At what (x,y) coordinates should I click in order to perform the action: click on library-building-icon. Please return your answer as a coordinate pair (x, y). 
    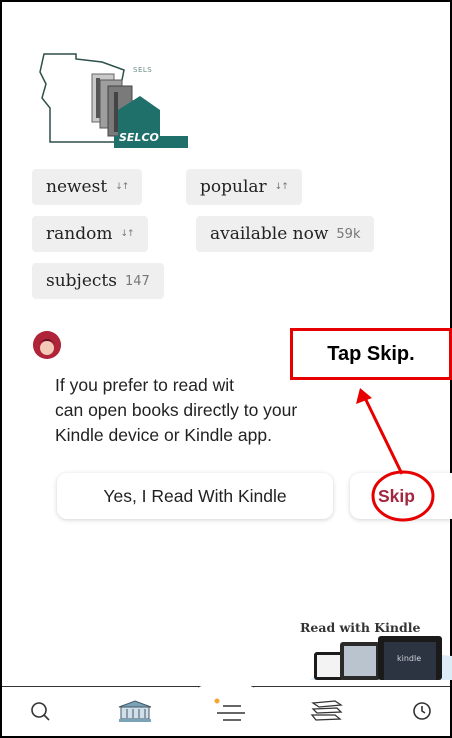
    Looking at the image, I should click on (135, 711).